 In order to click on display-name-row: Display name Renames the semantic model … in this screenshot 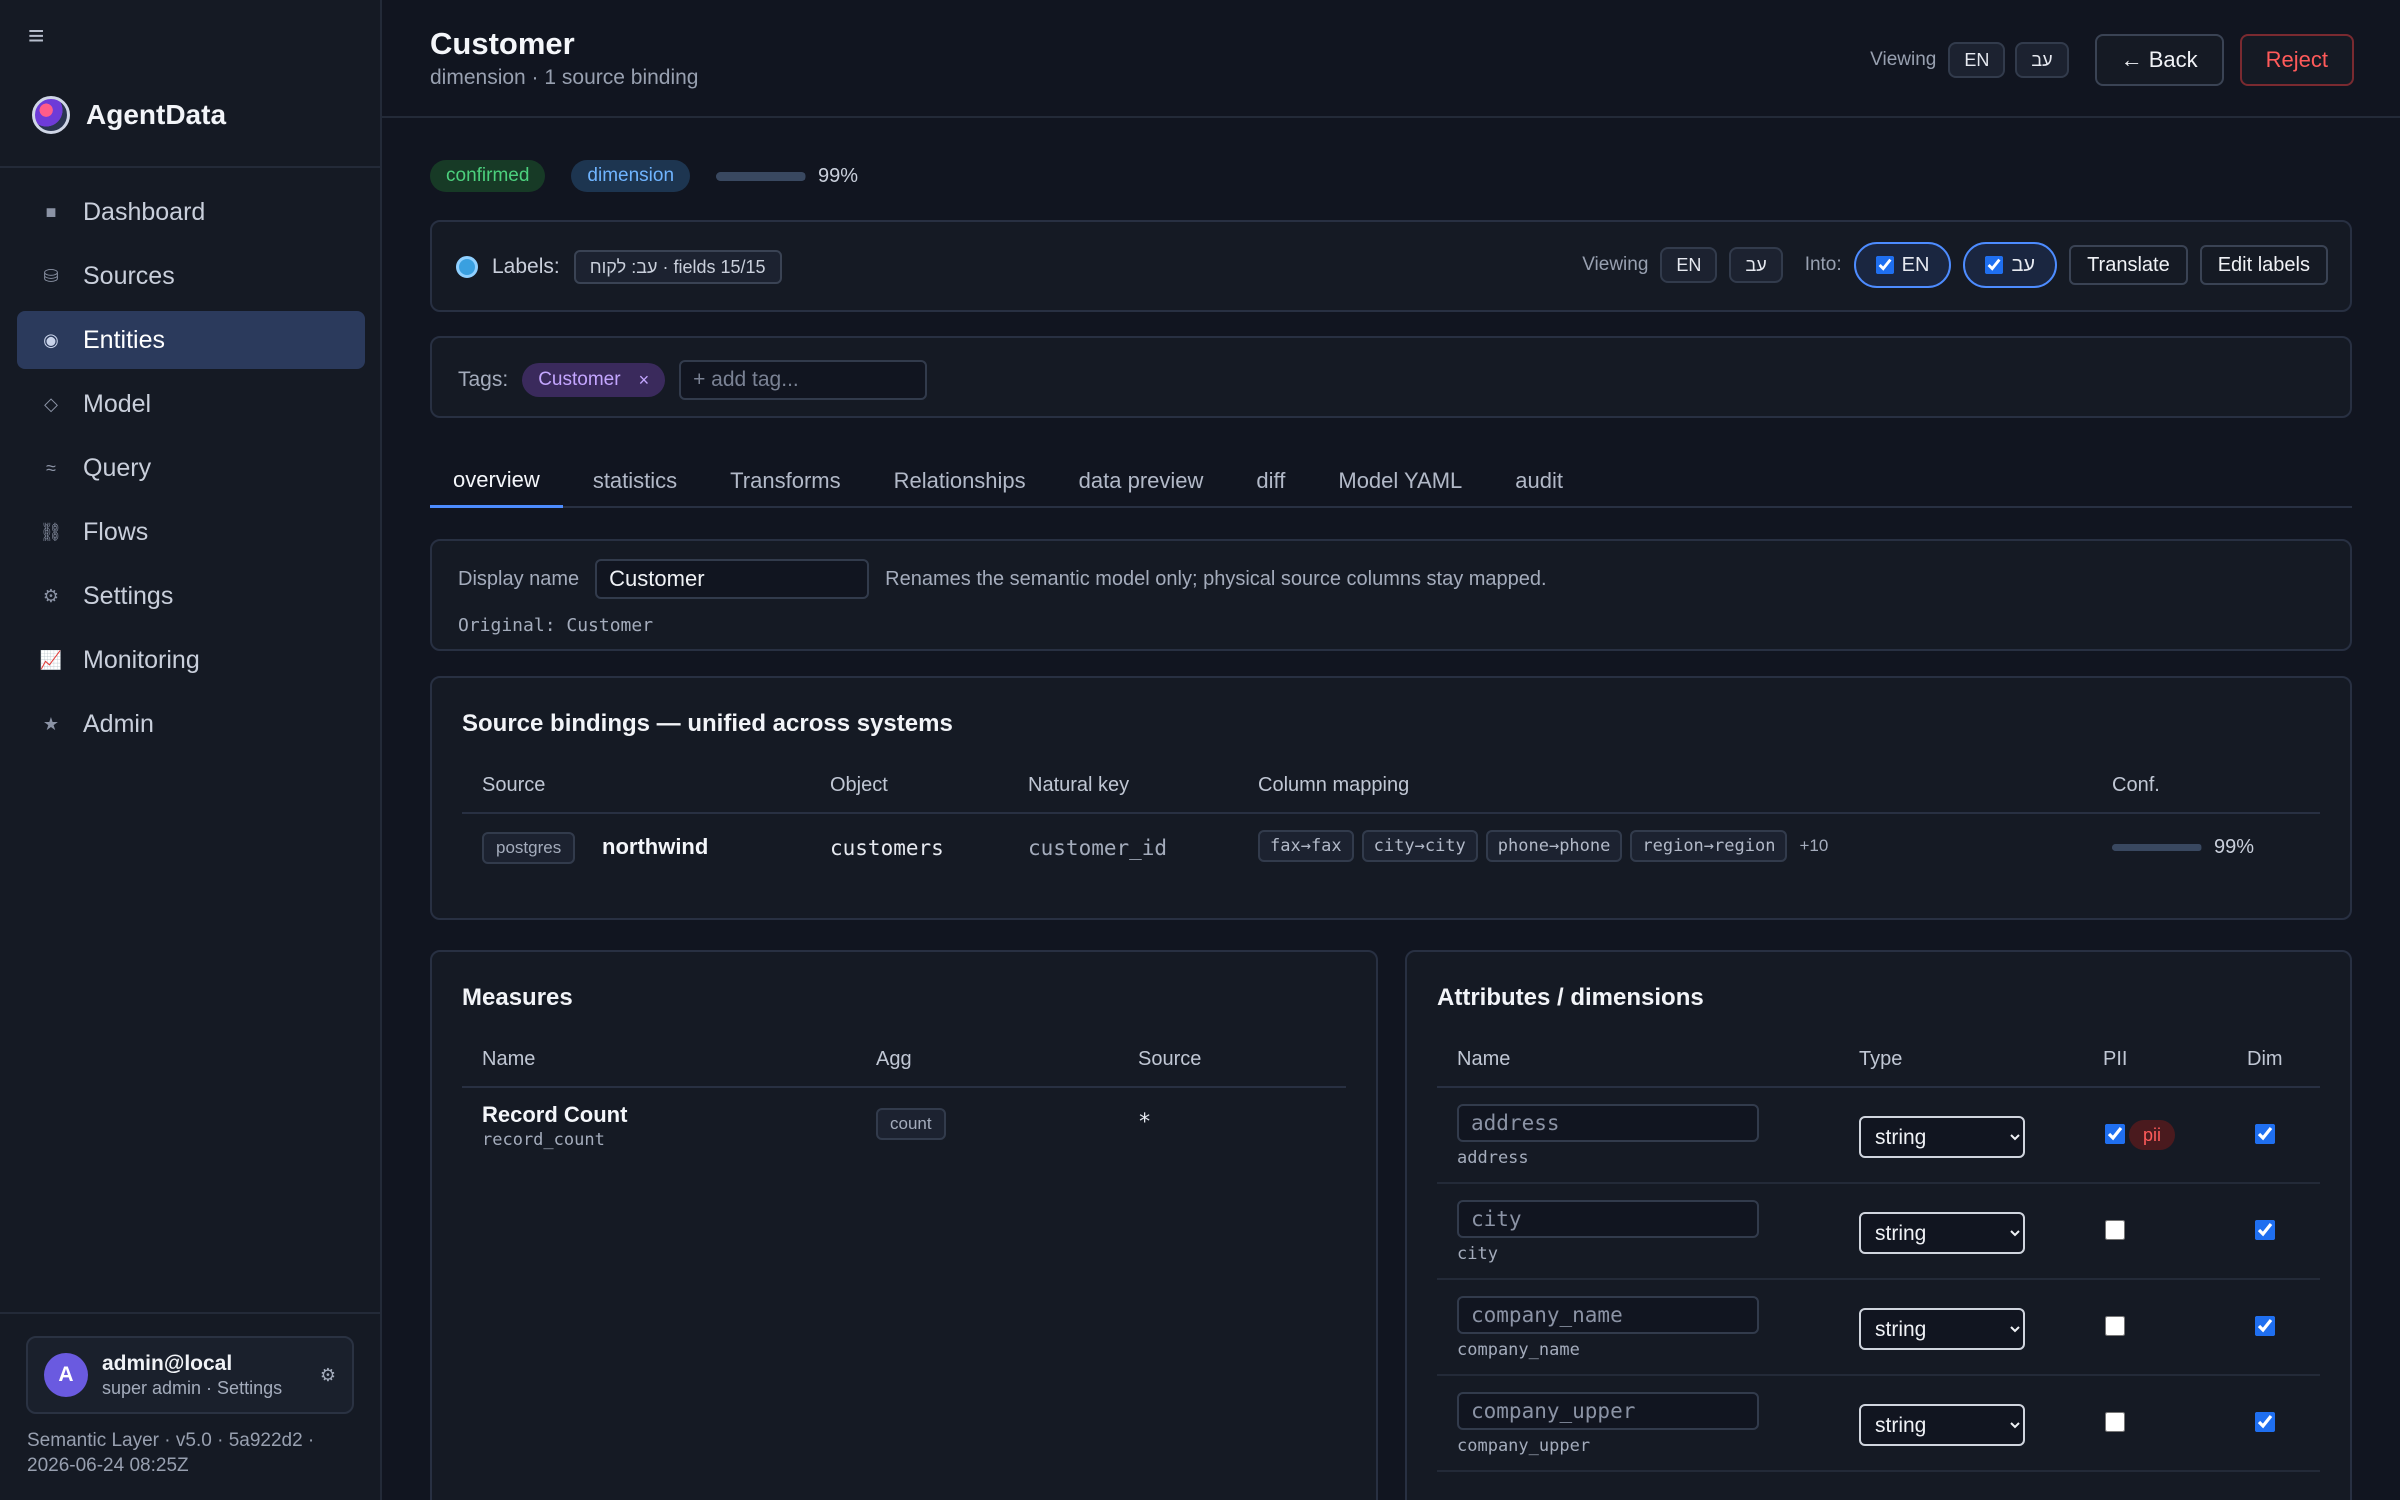, I will do `click(1002, 579)`.